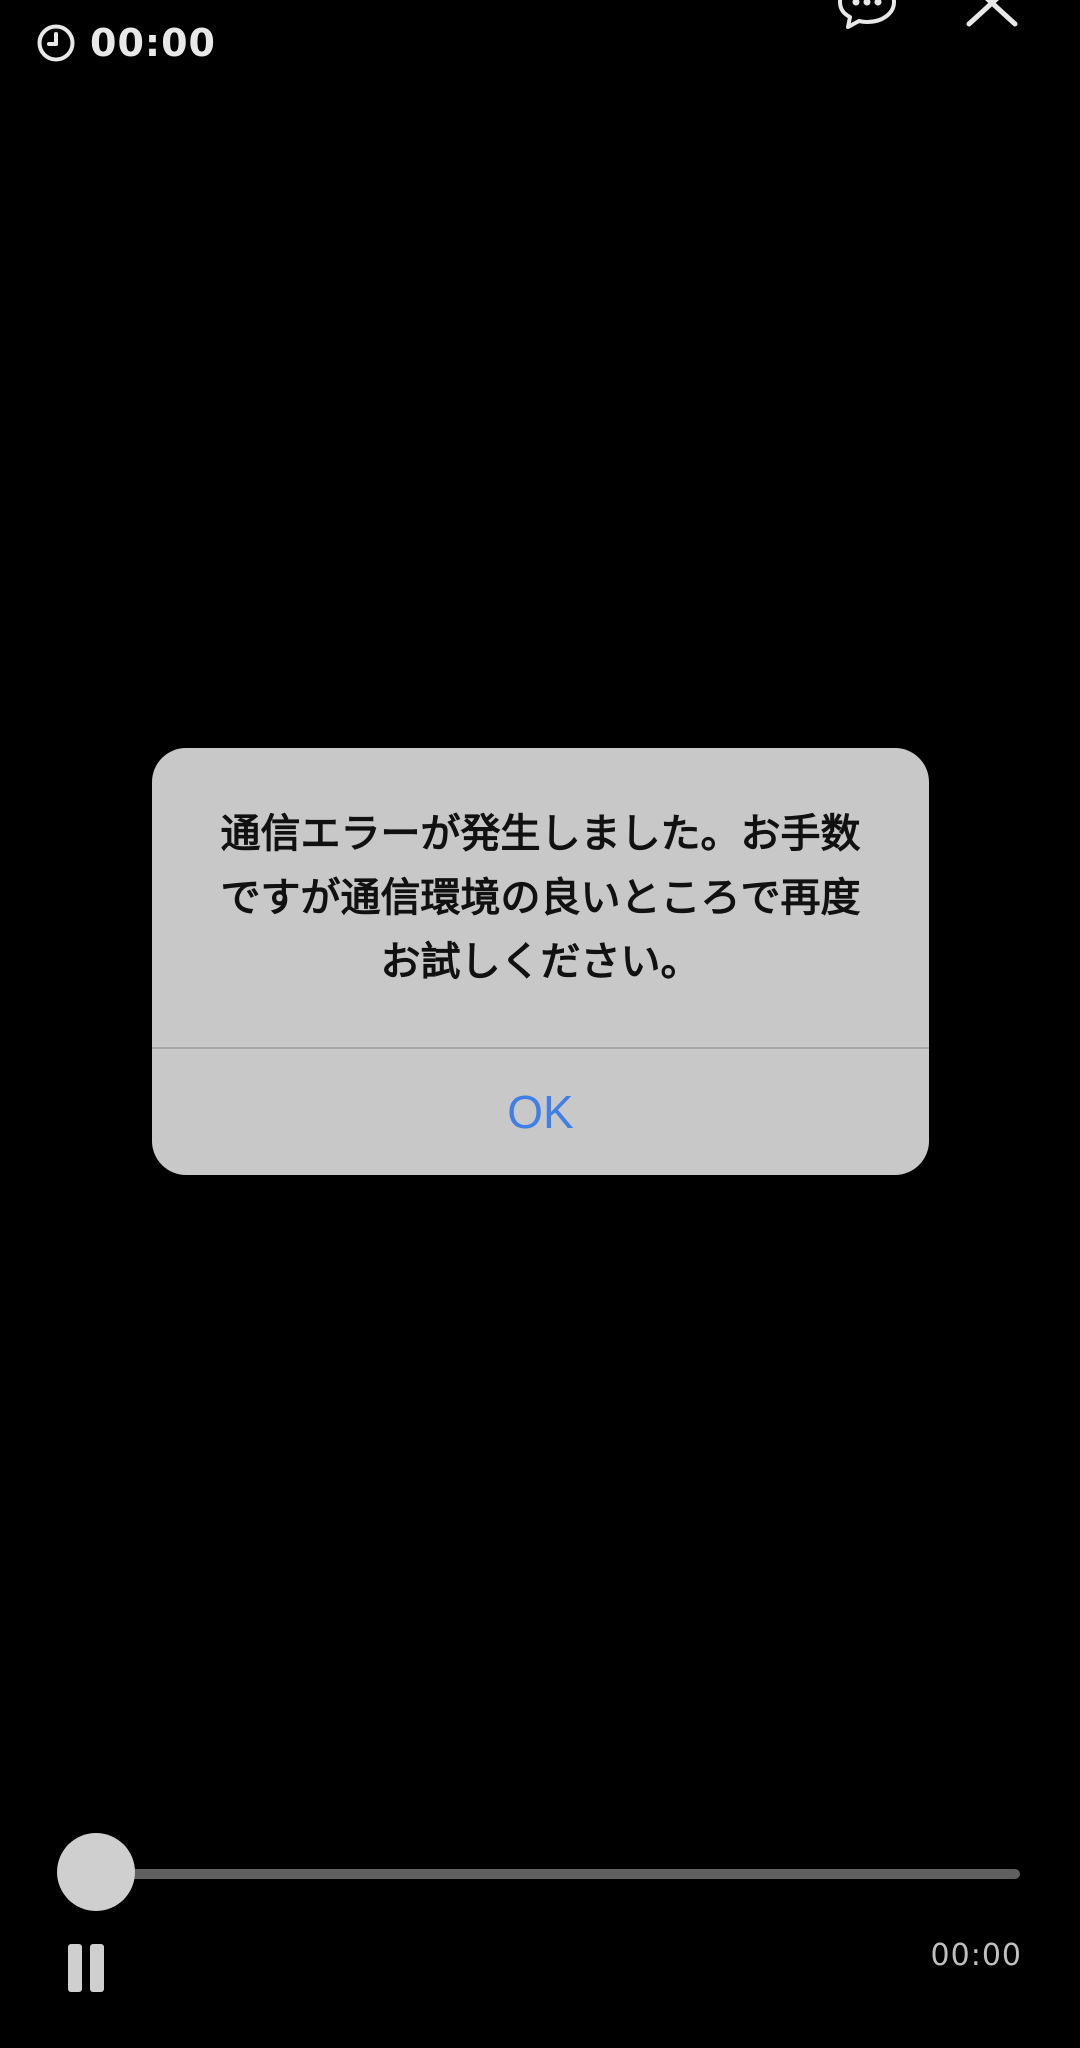 The height and width of the screenshot is (2048, 1080). Describe the element at coordinates (56, 43) in the screenshot. I see `clock-icon` at that location.